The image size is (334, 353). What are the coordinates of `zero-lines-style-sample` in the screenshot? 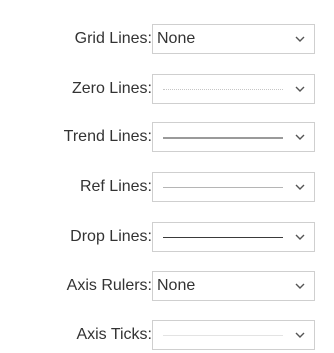 It's located at (223, 89).